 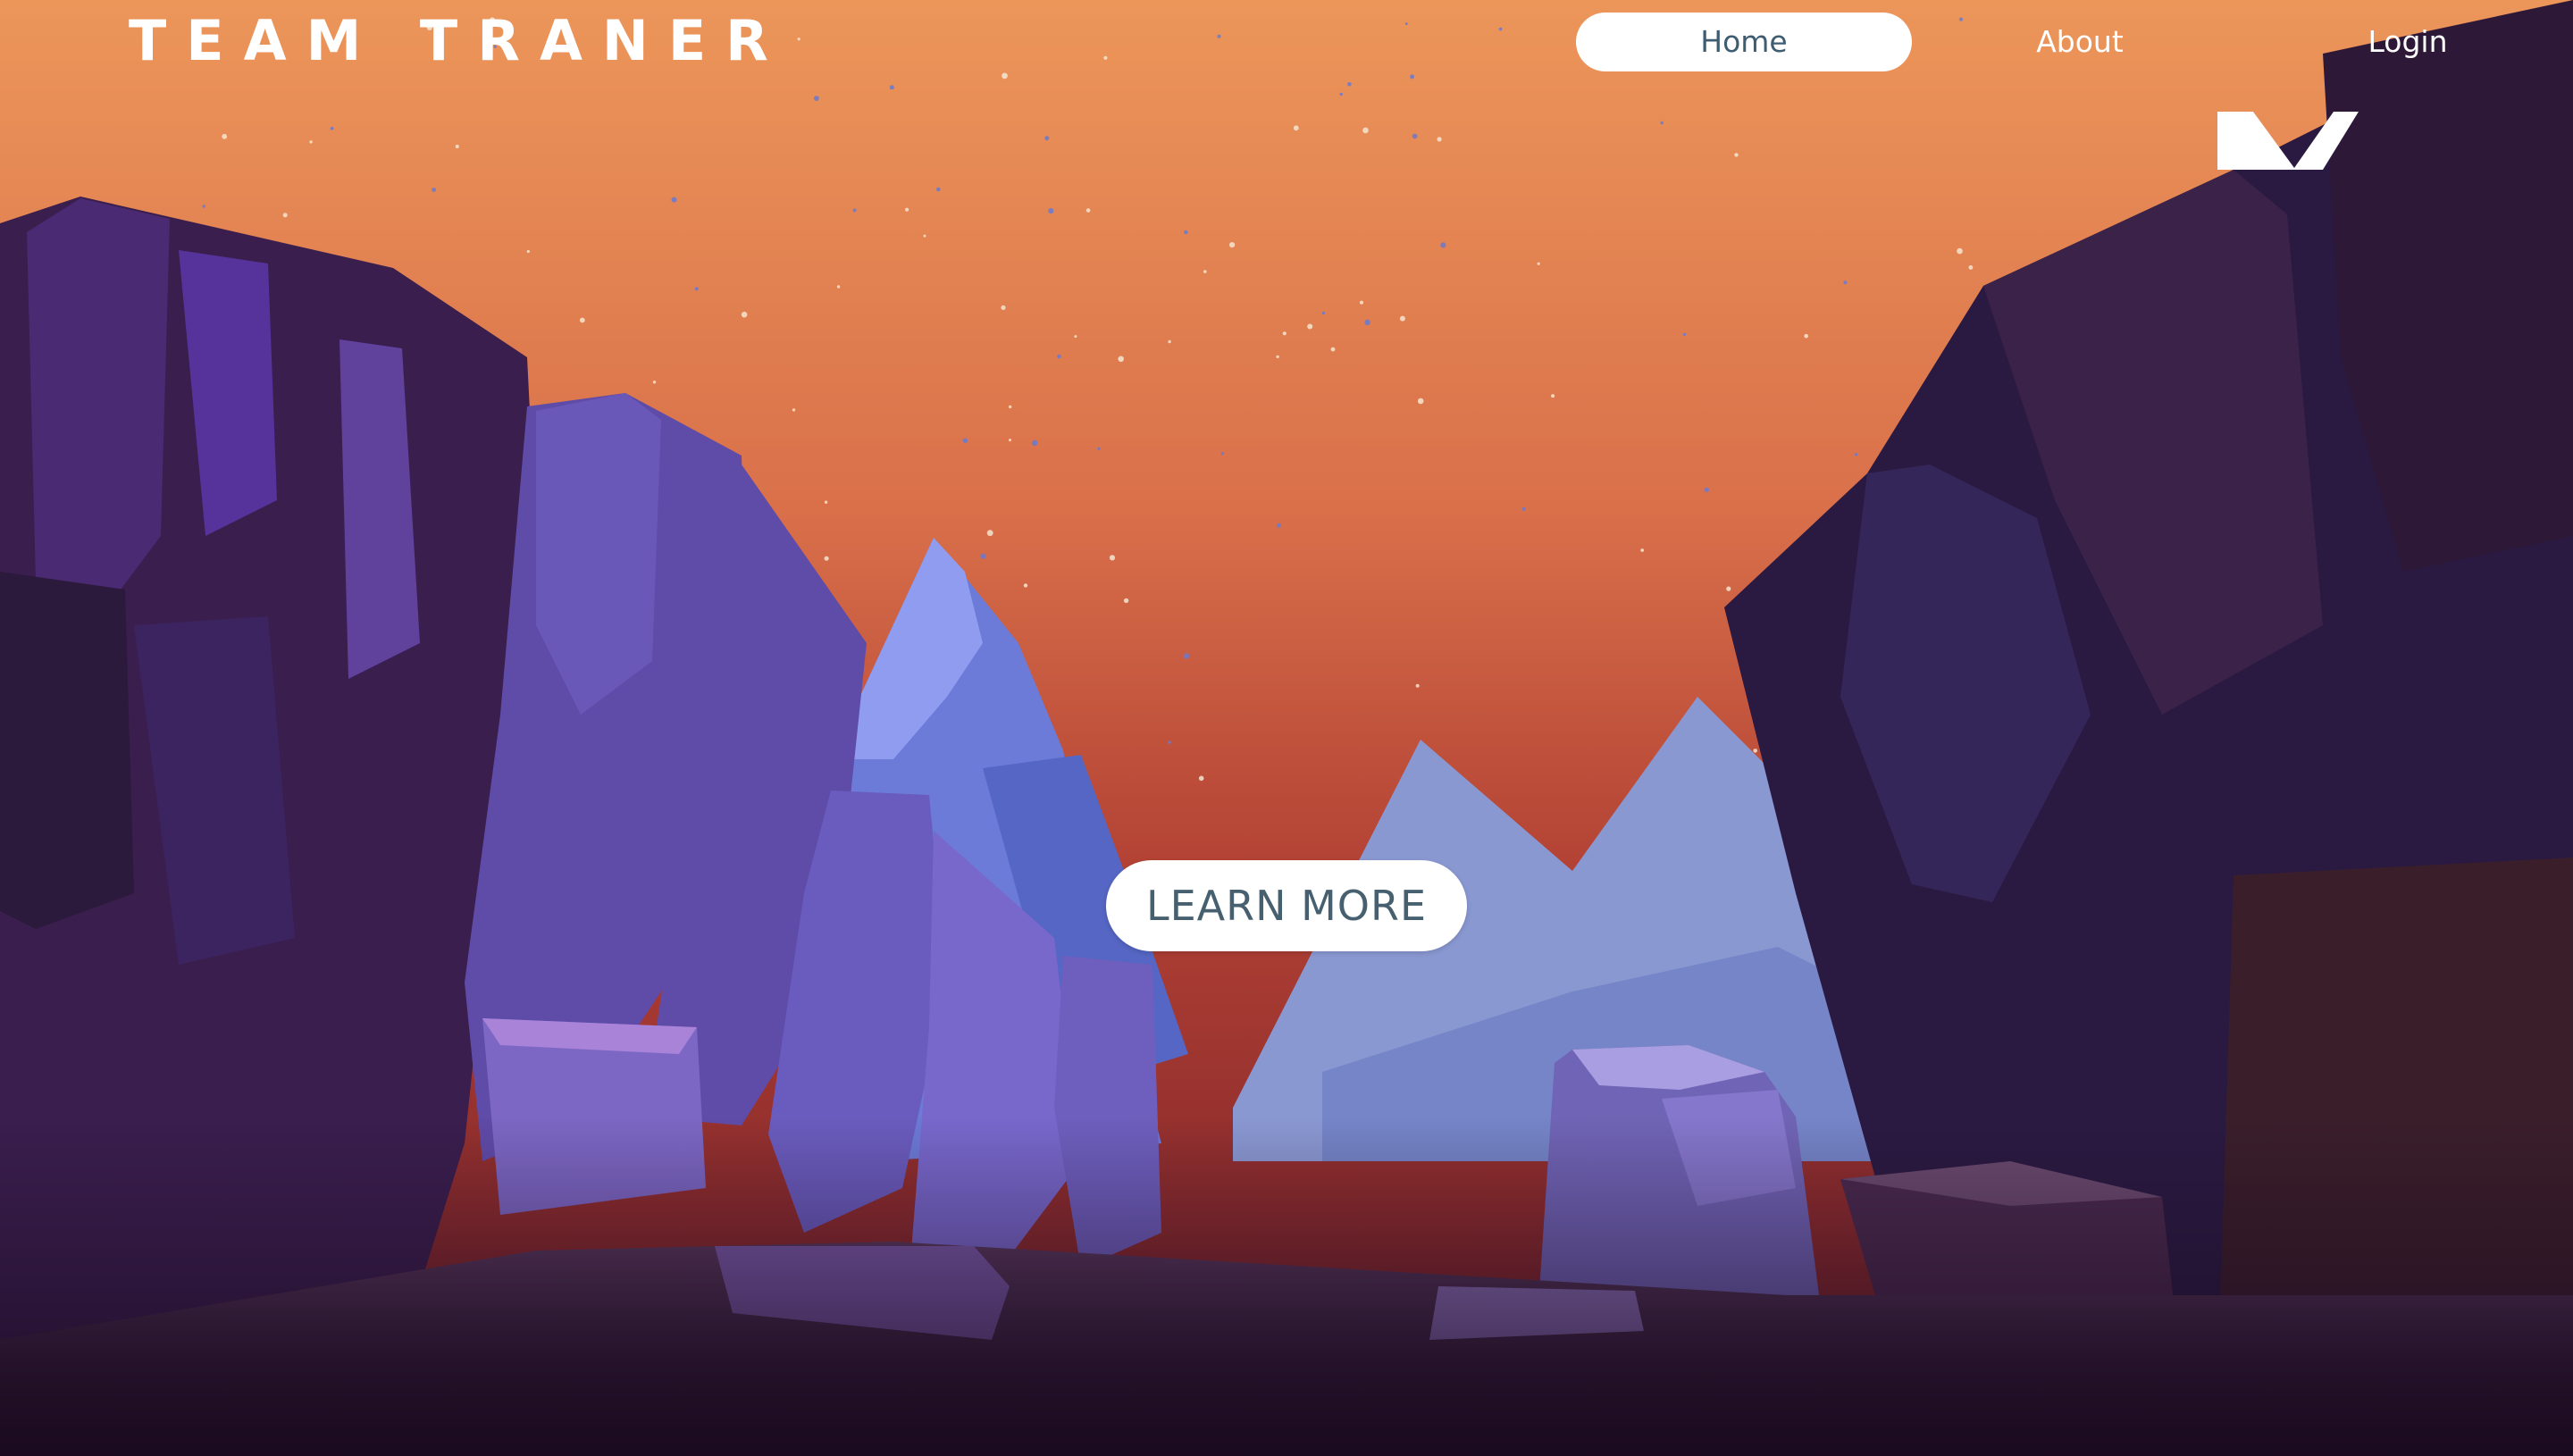 I want to click on nav-about-link: About, so click(x=2080, y=42).